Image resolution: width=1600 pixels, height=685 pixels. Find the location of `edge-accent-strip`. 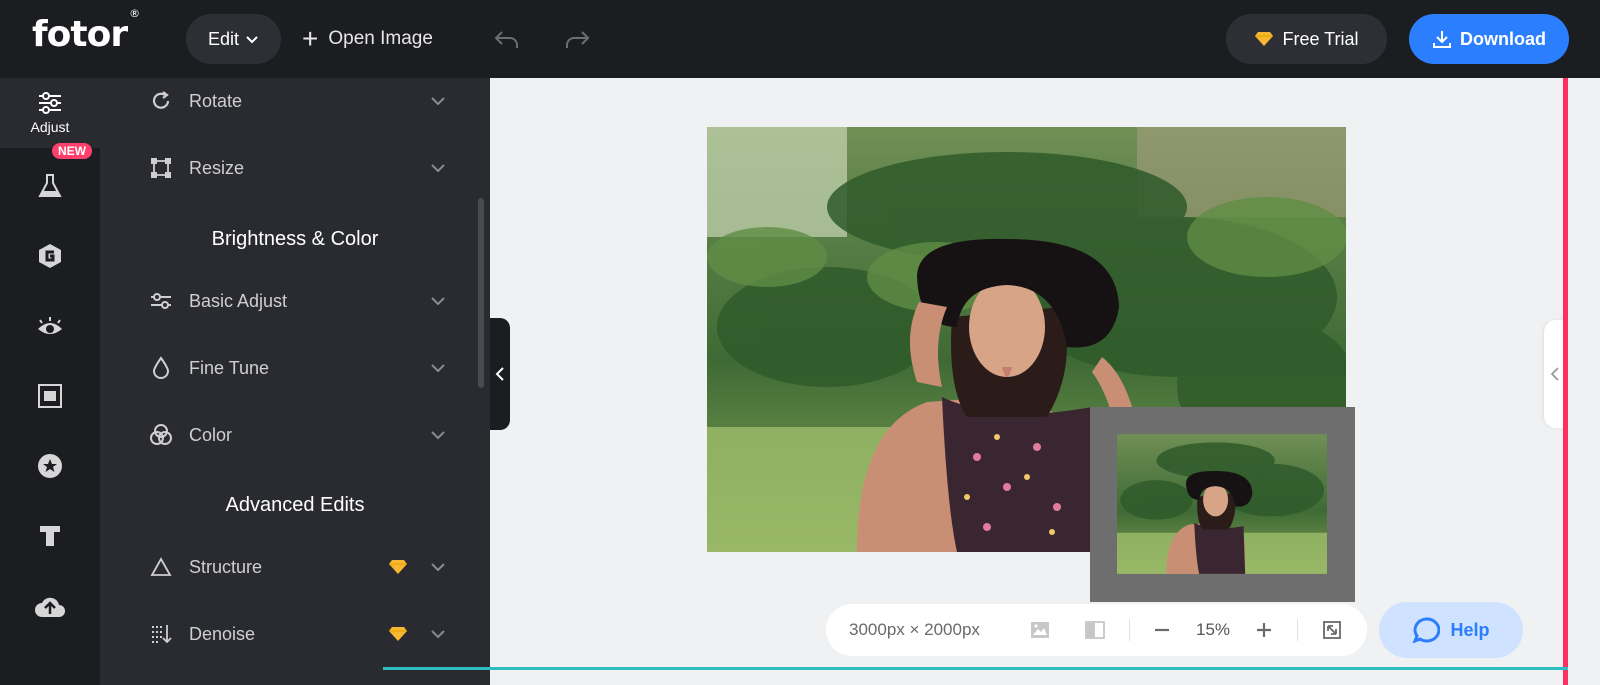

edge-accent-strip is located at coordinates (1565, 381).